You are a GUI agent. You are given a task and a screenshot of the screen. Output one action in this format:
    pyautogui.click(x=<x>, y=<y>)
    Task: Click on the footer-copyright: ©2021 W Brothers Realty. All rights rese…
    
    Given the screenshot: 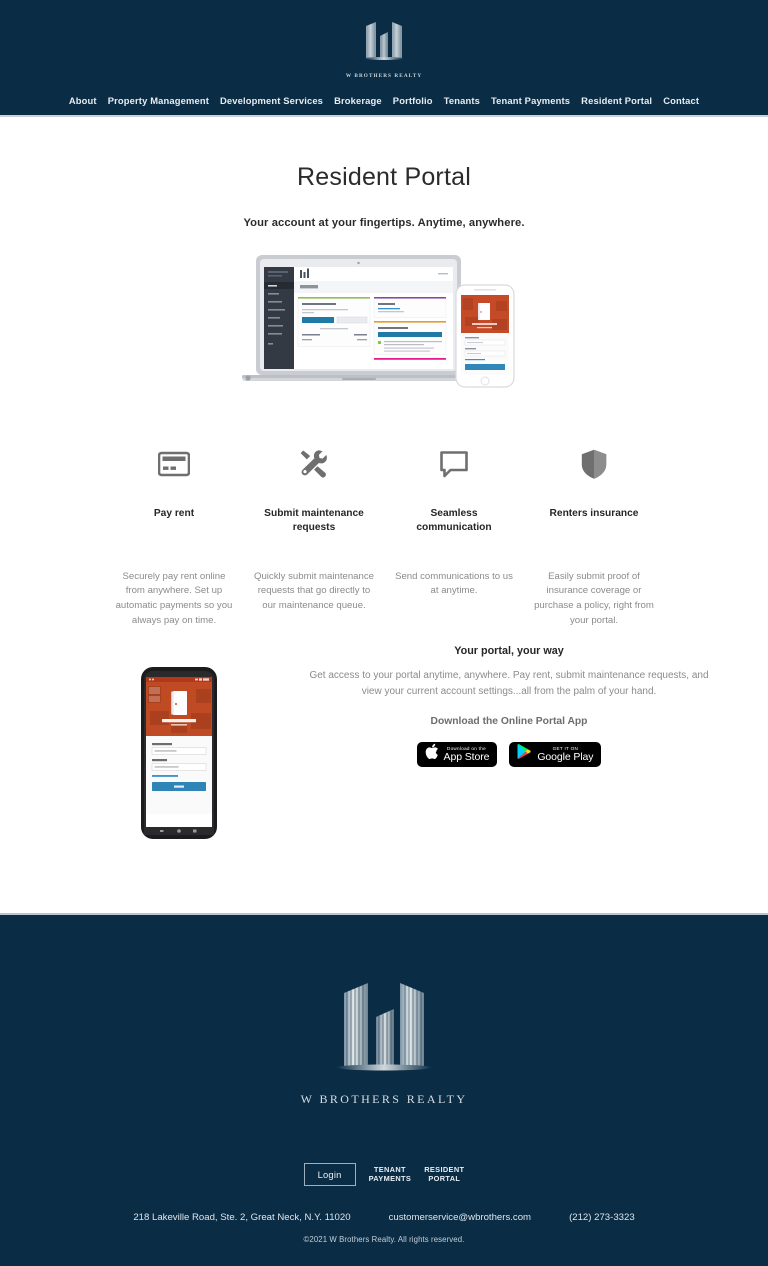 What is the action you would take?
    pyautogui.click(x=384, y=1239)
    